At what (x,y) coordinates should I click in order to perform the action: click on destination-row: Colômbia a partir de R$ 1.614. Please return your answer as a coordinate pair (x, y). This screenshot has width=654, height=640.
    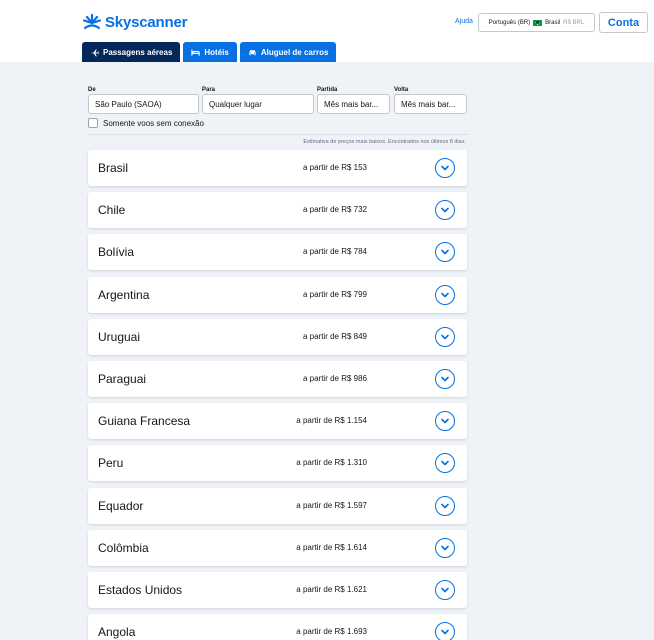
    Looking at the image, I should click on (277, 547).